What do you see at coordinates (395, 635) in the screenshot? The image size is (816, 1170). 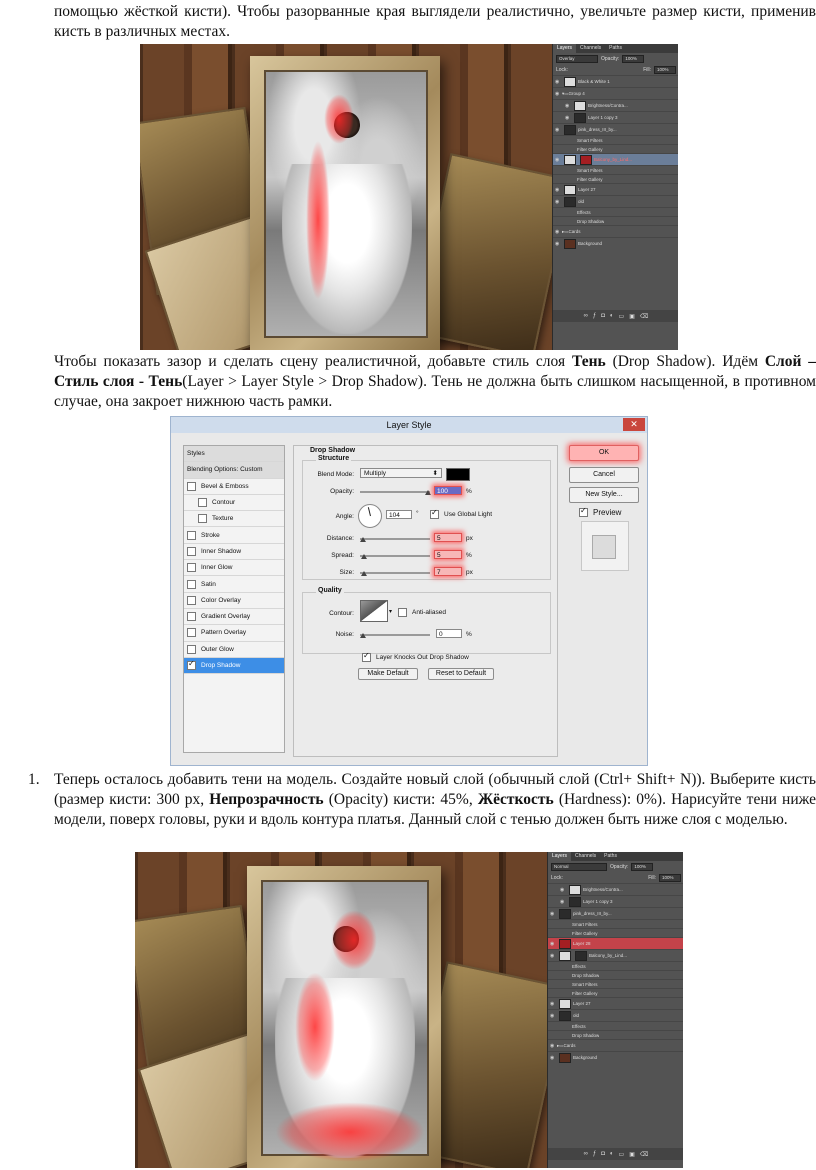 I see `noise-slider` at bounding box center [395, 635].